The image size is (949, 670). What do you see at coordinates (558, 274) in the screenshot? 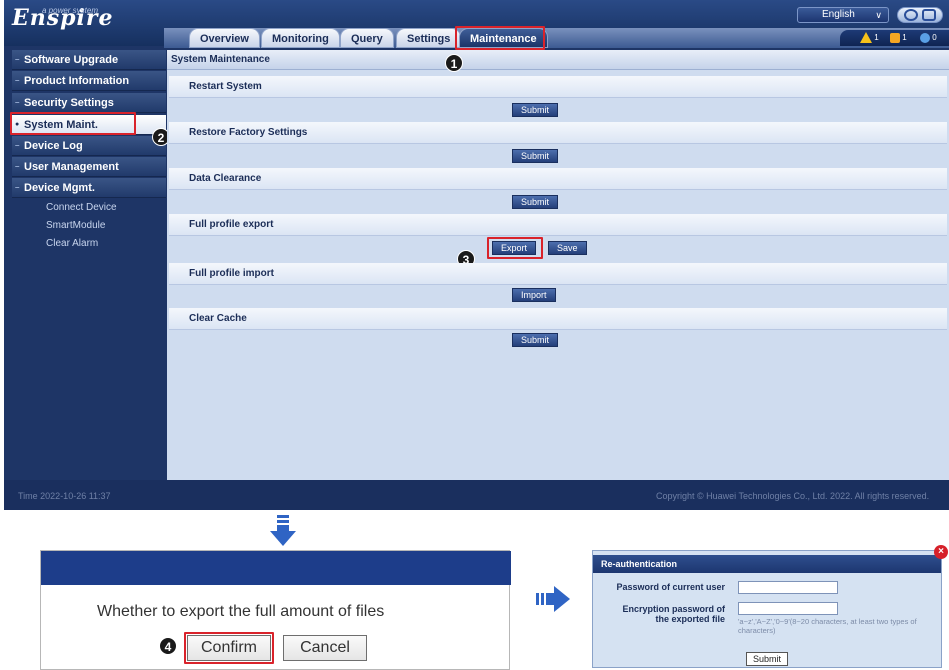
I see `section-full-profile-import: Full profile import` at bounding box center [558, 274].